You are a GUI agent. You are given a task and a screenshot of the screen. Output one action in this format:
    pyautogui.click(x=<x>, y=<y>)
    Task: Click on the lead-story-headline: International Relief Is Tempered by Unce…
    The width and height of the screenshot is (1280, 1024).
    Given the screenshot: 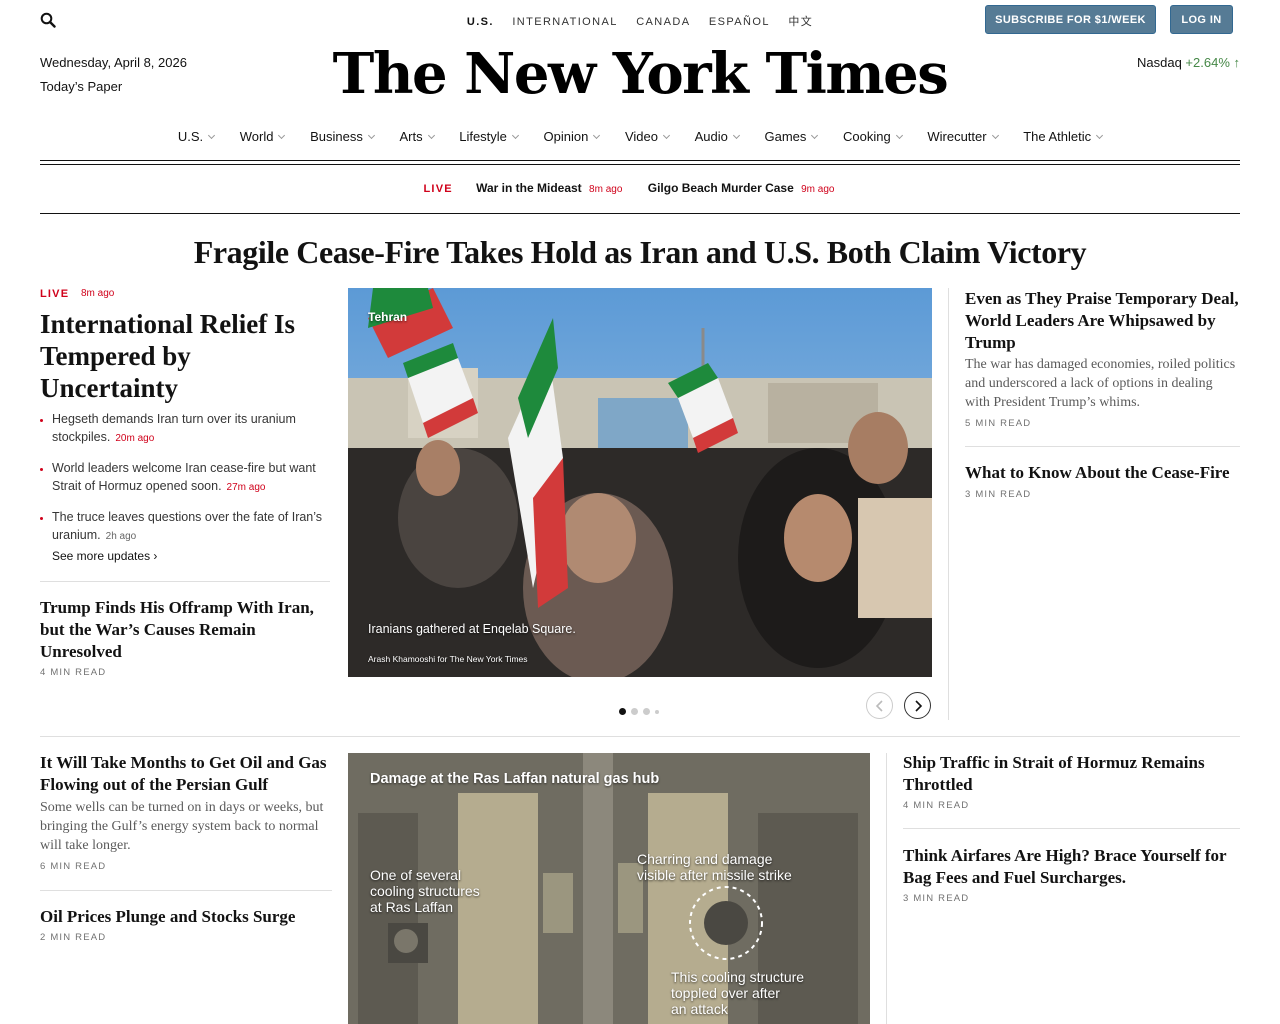 What is the action you would take?
    pyautogui.click(x=185, y=356)
    